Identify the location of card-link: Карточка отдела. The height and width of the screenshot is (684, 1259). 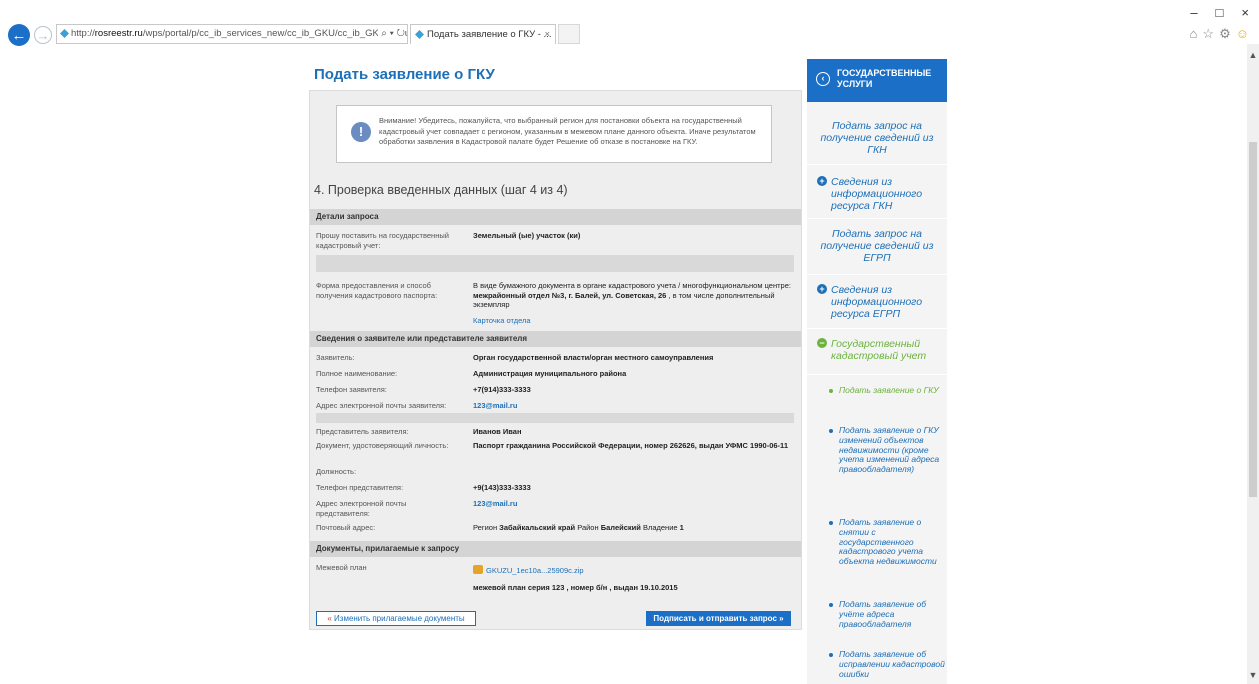
(633, 321).